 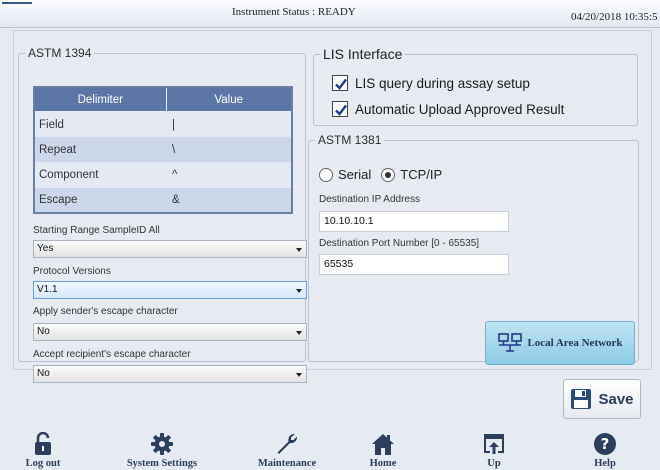 I want to click on tcpip-label: TCP/IP, so click(x=421, y=174).